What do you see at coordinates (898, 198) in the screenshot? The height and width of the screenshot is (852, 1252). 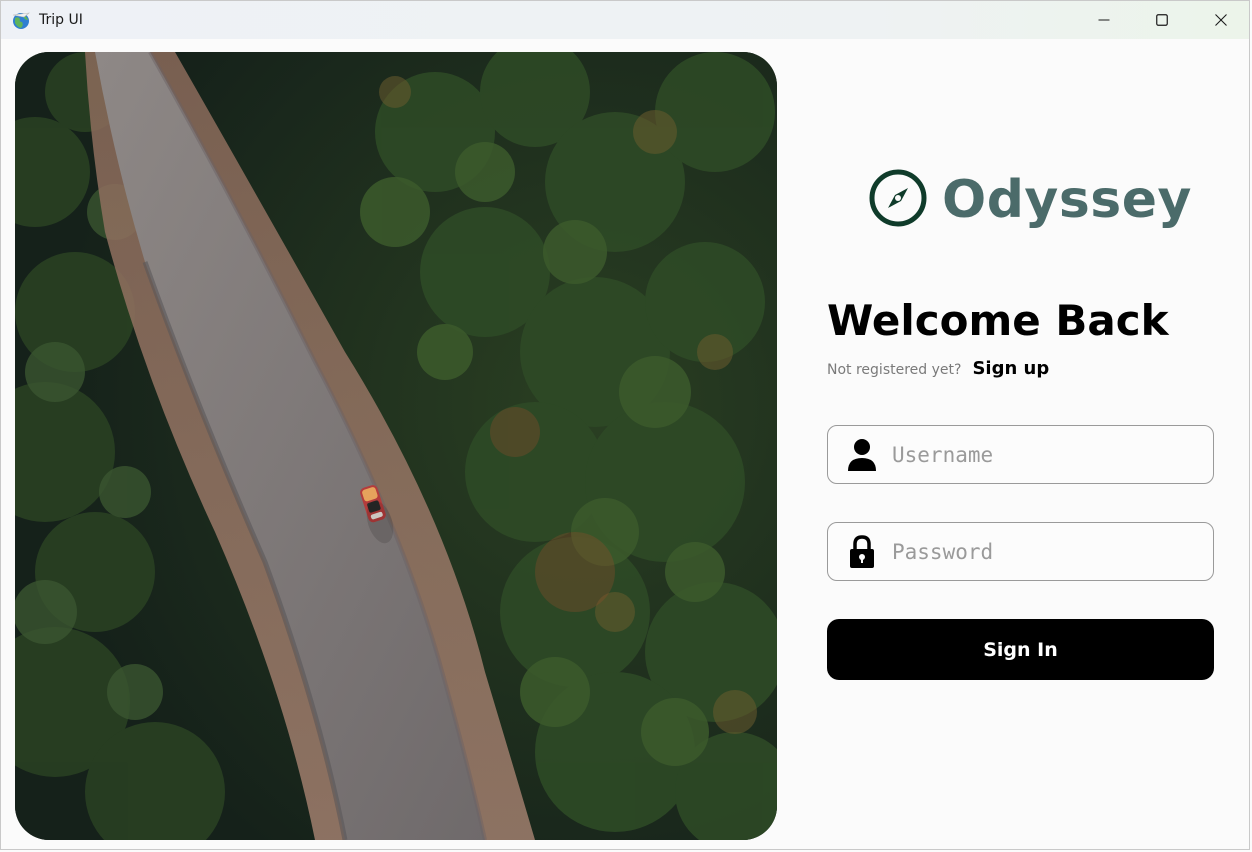 I see `compass-icon` at bounding box center [898, 198].